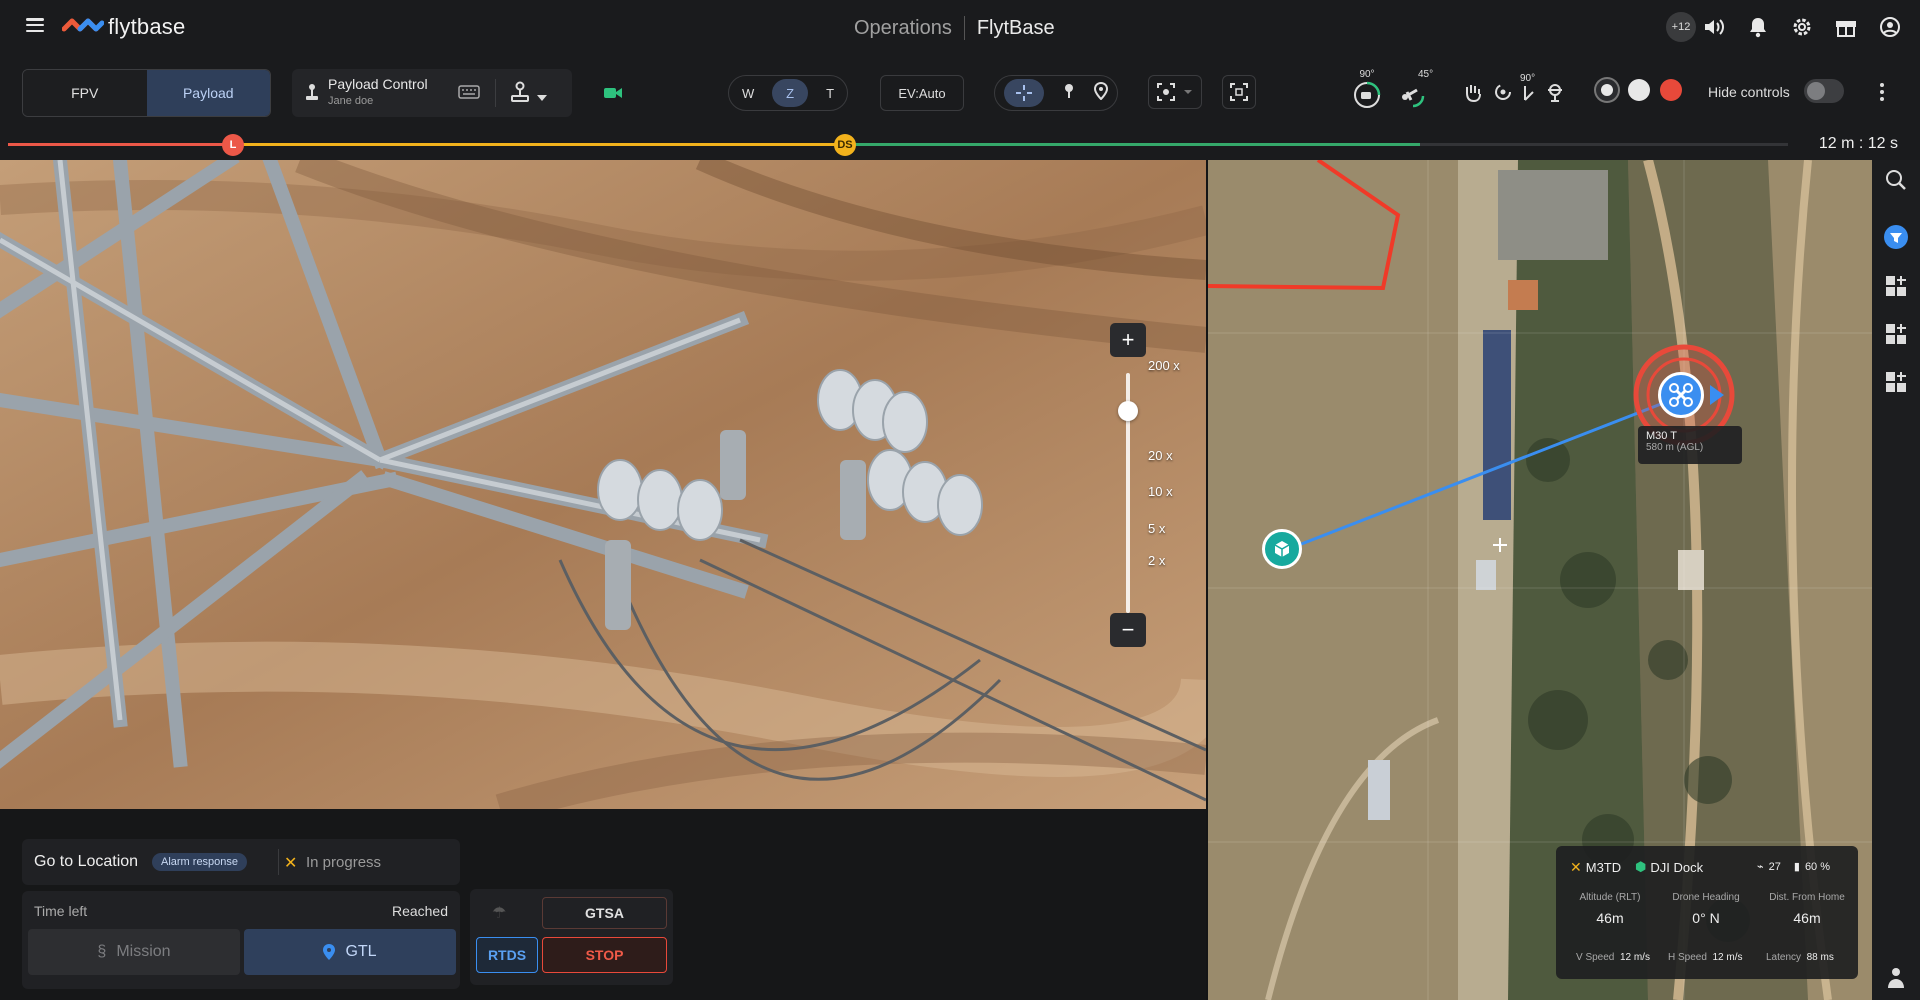 This screenshot has height=1000, width=1920. What do you see at coordinates (507, 955) in the screenshot?
I see `rtds-button: RTDS` at bounding box center [507, 955].